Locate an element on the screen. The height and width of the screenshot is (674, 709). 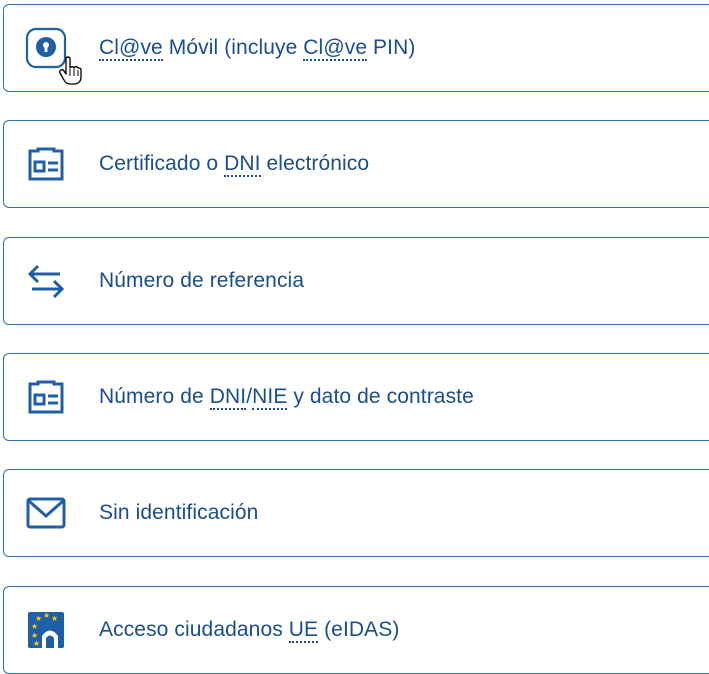
option-dni-nie-contraste: Número de DNI/NIE y dato de contraste is located at coordinates (356, 397).